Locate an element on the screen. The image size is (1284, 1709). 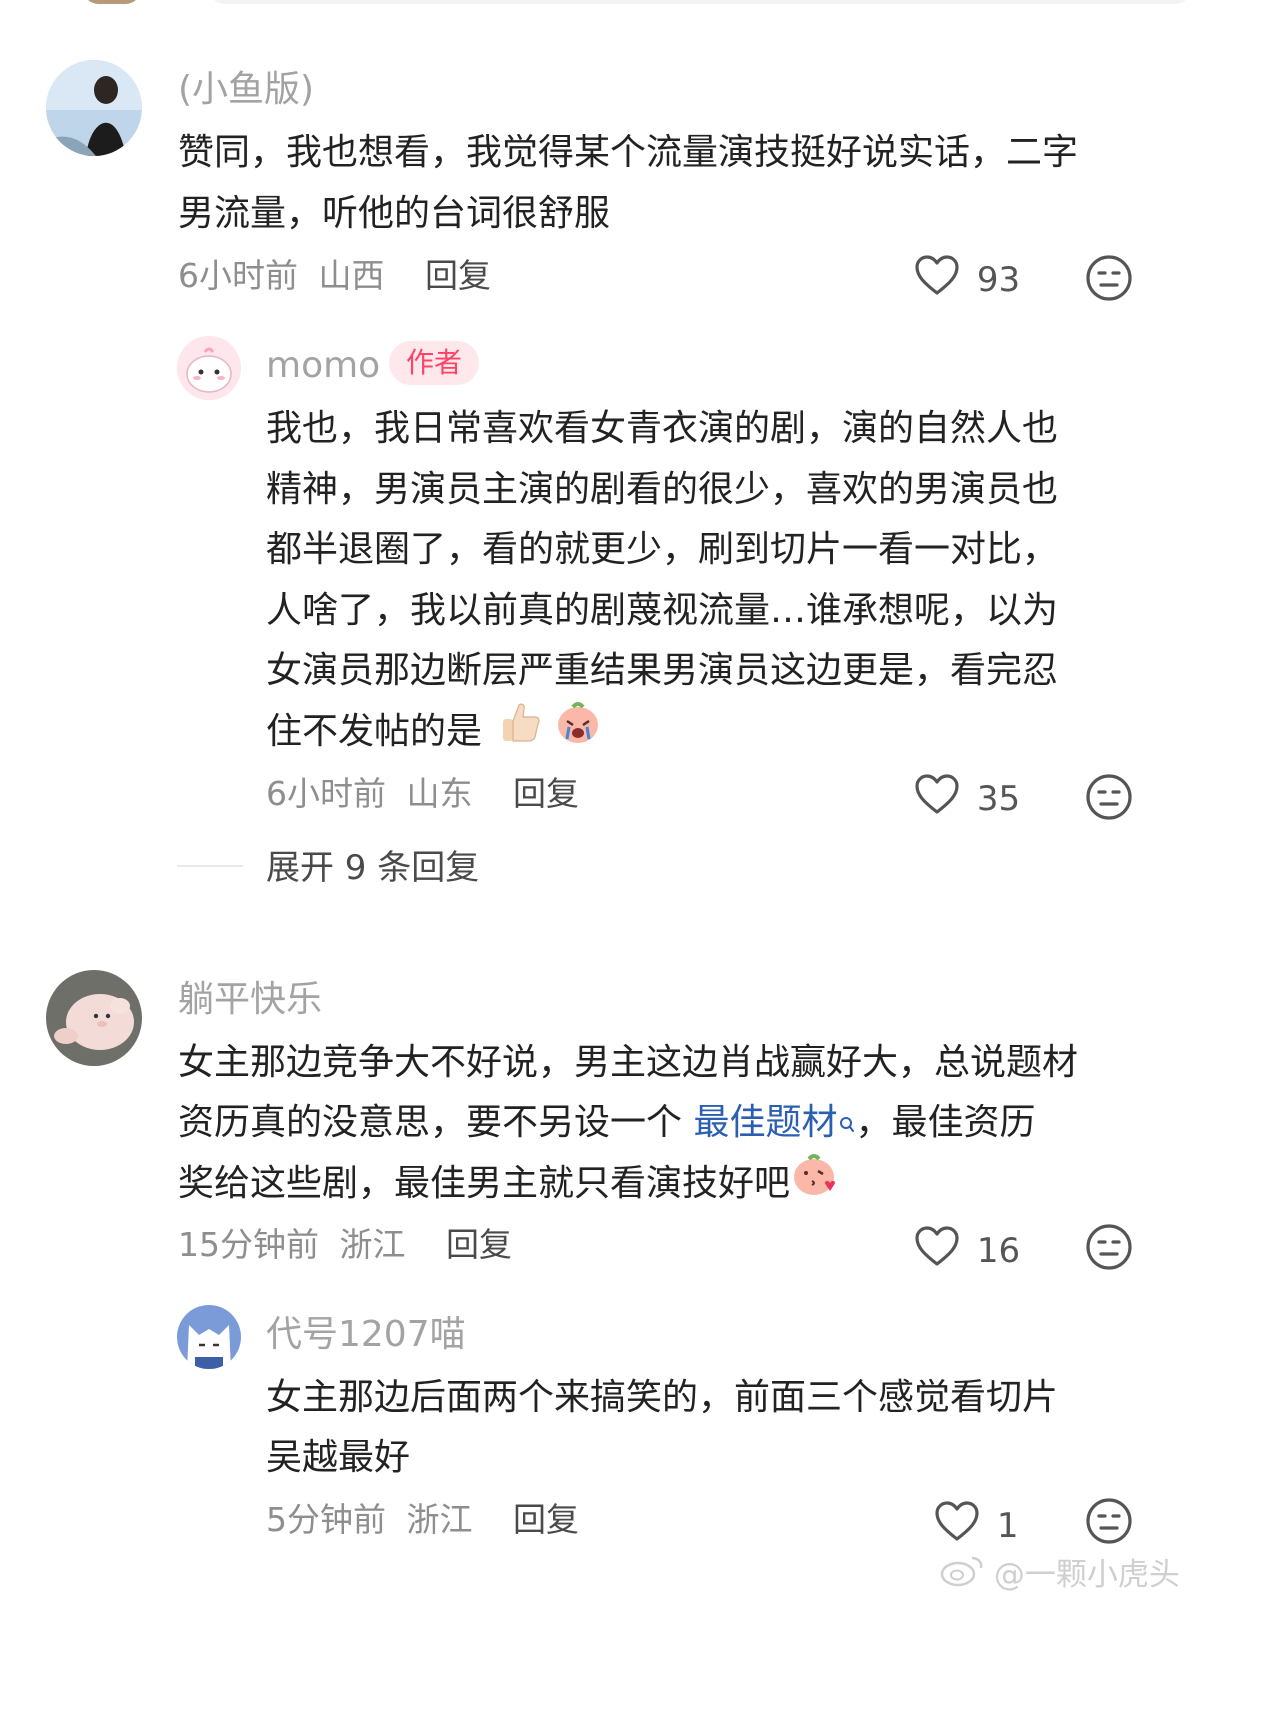
comment-text: 奖给这些剧，最佳男主就只看演技好吧 is located at coordinates (484, 1183).